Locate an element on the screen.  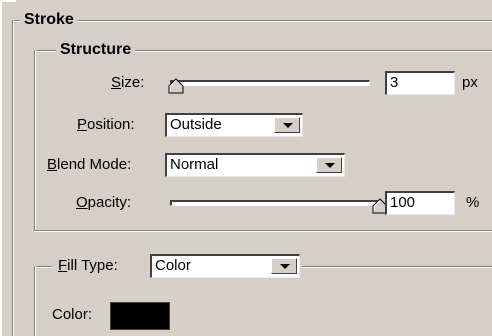
size-slider-thumb is located at coordinates (176, 86).